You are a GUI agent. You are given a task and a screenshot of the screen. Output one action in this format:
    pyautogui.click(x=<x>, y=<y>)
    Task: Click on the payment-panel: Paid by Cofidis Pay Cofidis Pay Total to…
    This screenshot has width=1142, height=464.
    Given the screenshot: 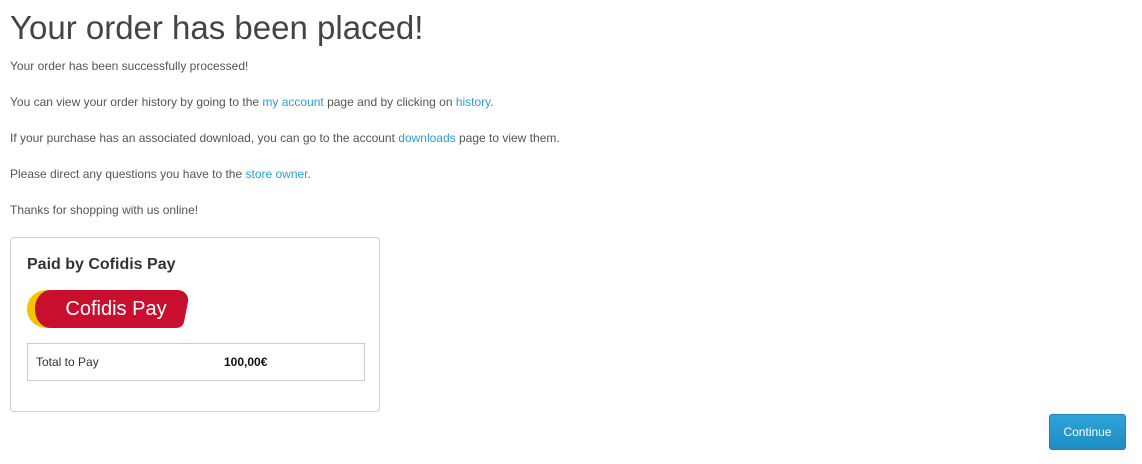 What is the action you would take?
    pyautogui.click(x=195, y=324)
    